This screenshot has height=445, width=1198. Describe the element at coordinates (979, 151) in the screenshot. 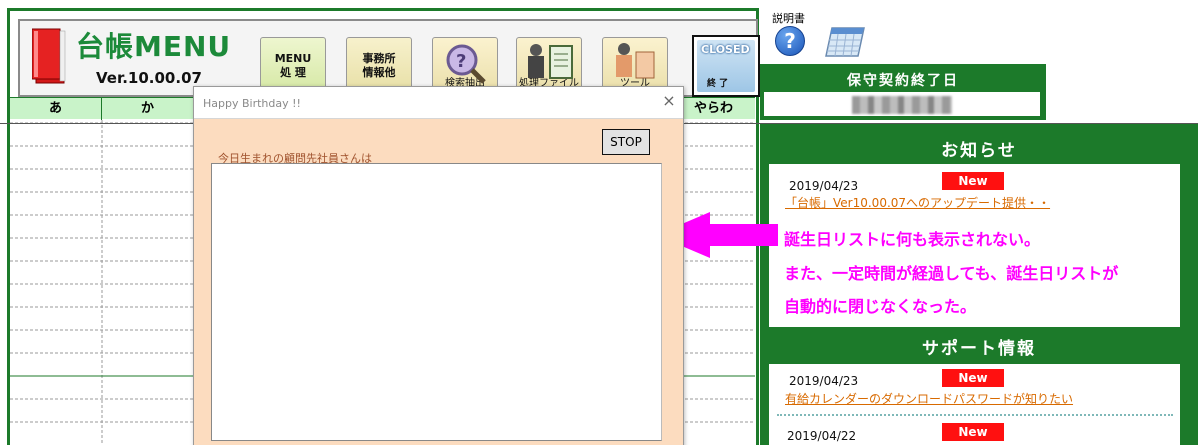

I see `news-heading: お知らせ` at that location.